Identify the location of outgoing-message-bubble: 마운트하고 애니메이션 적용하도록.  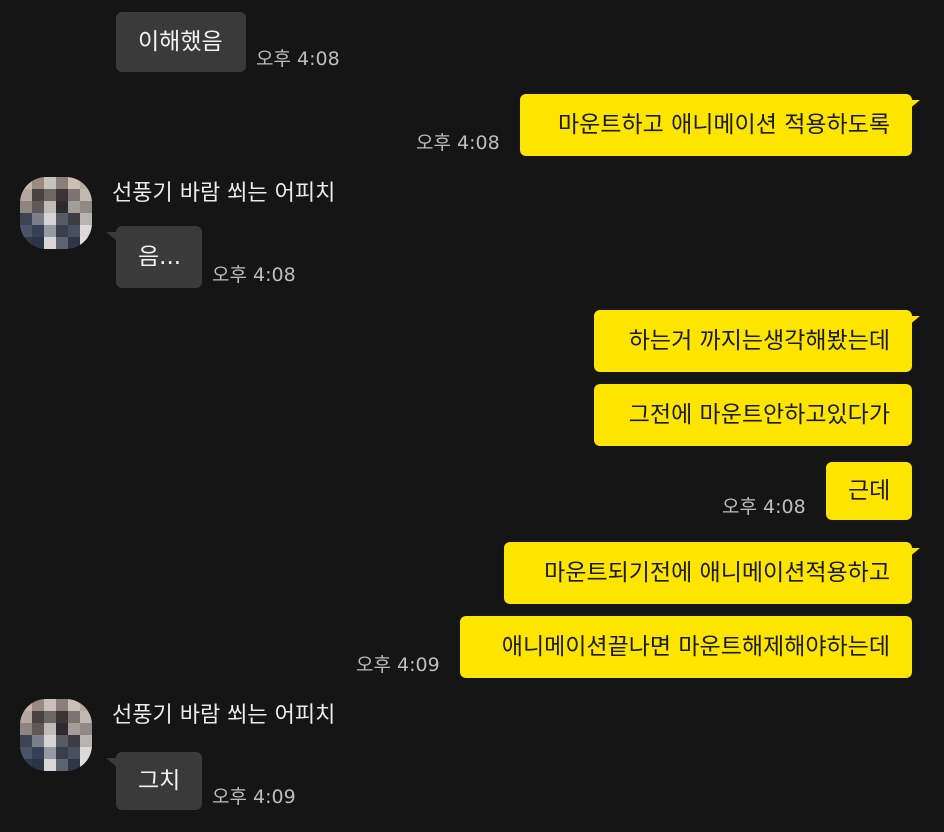
(716, 125).